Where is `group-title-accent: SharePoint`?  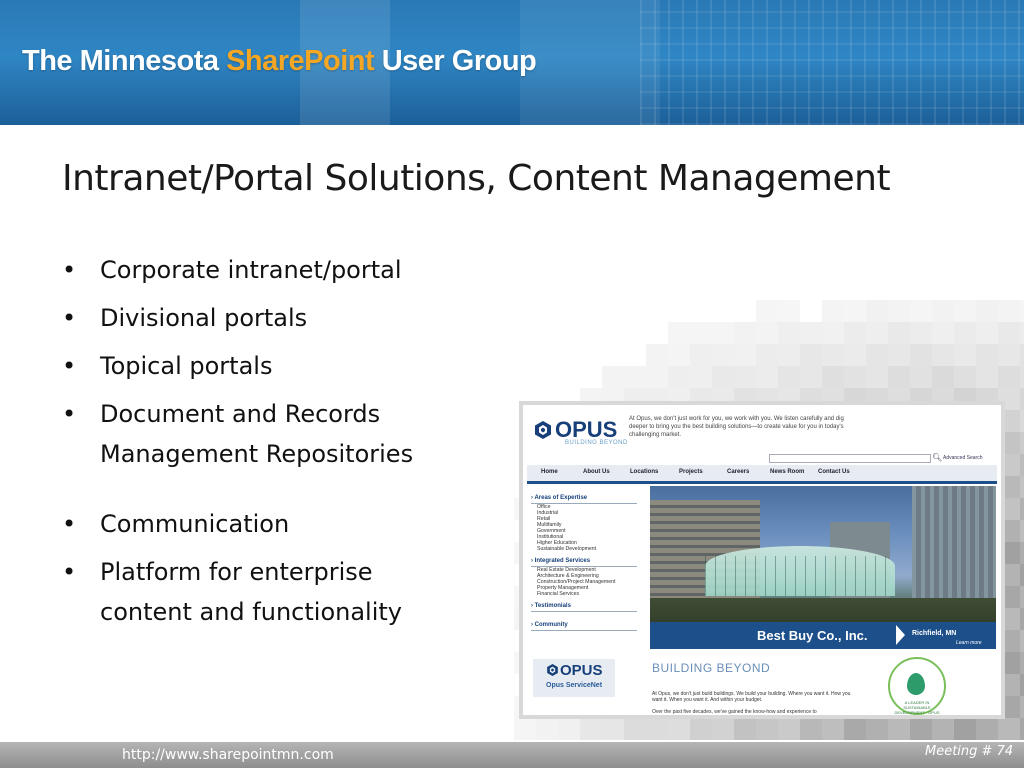
group-title-accent: SharePoint is located at coordinates (300, 61).